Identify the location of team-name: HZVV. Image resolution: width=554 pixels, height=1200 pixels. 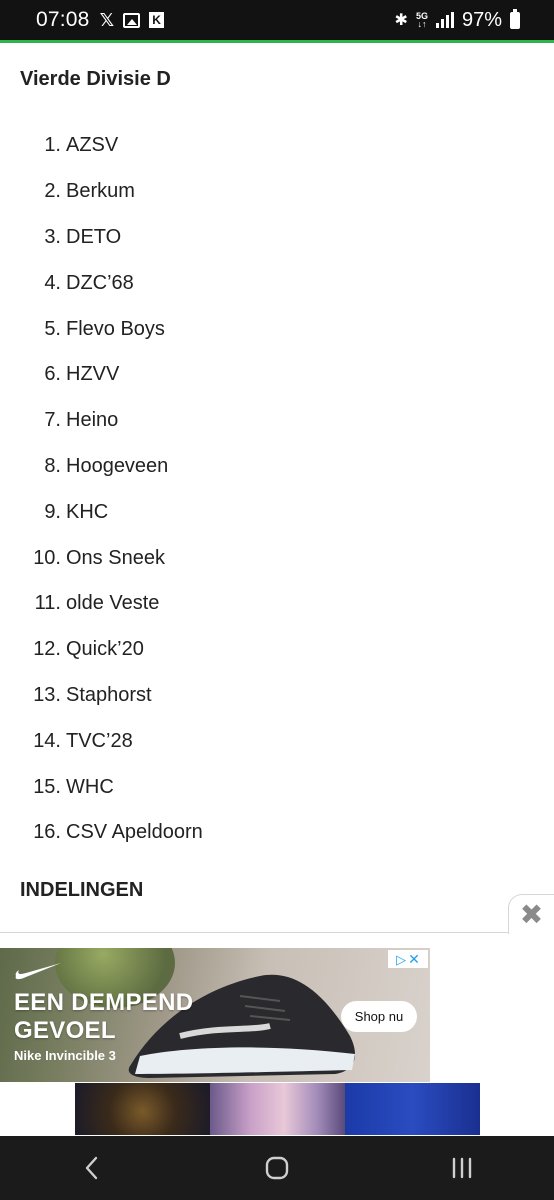
(93, 374).